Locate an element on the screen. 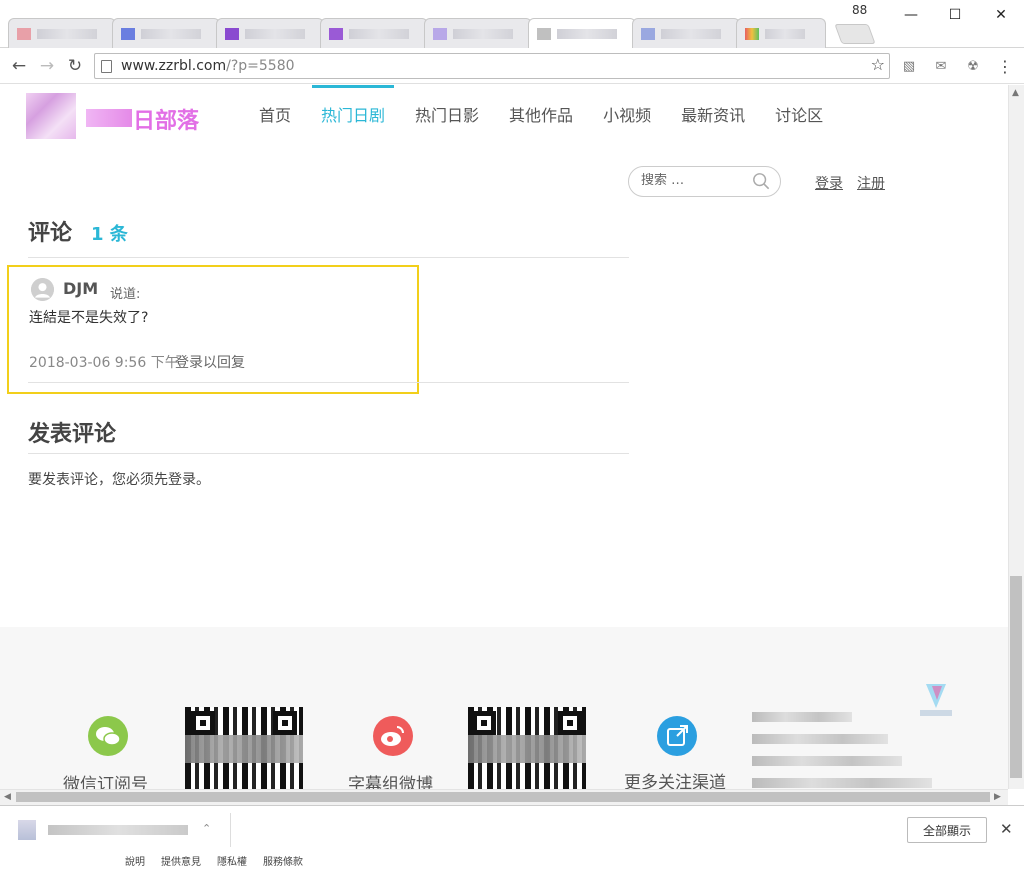  terms-link: 服務條款 is located at coordinates (283, 860).